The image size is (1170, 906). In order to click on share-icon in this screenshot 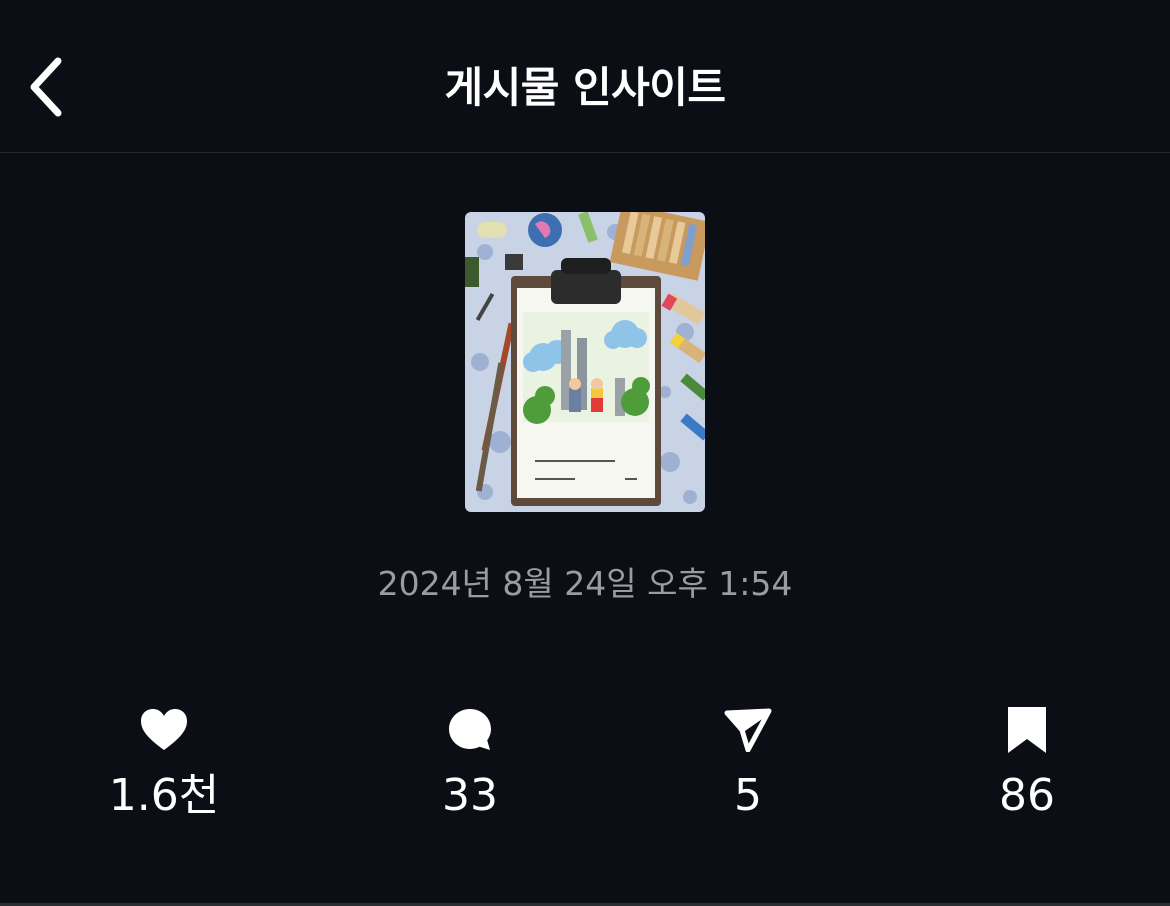, I will do `click(748, 730)`.